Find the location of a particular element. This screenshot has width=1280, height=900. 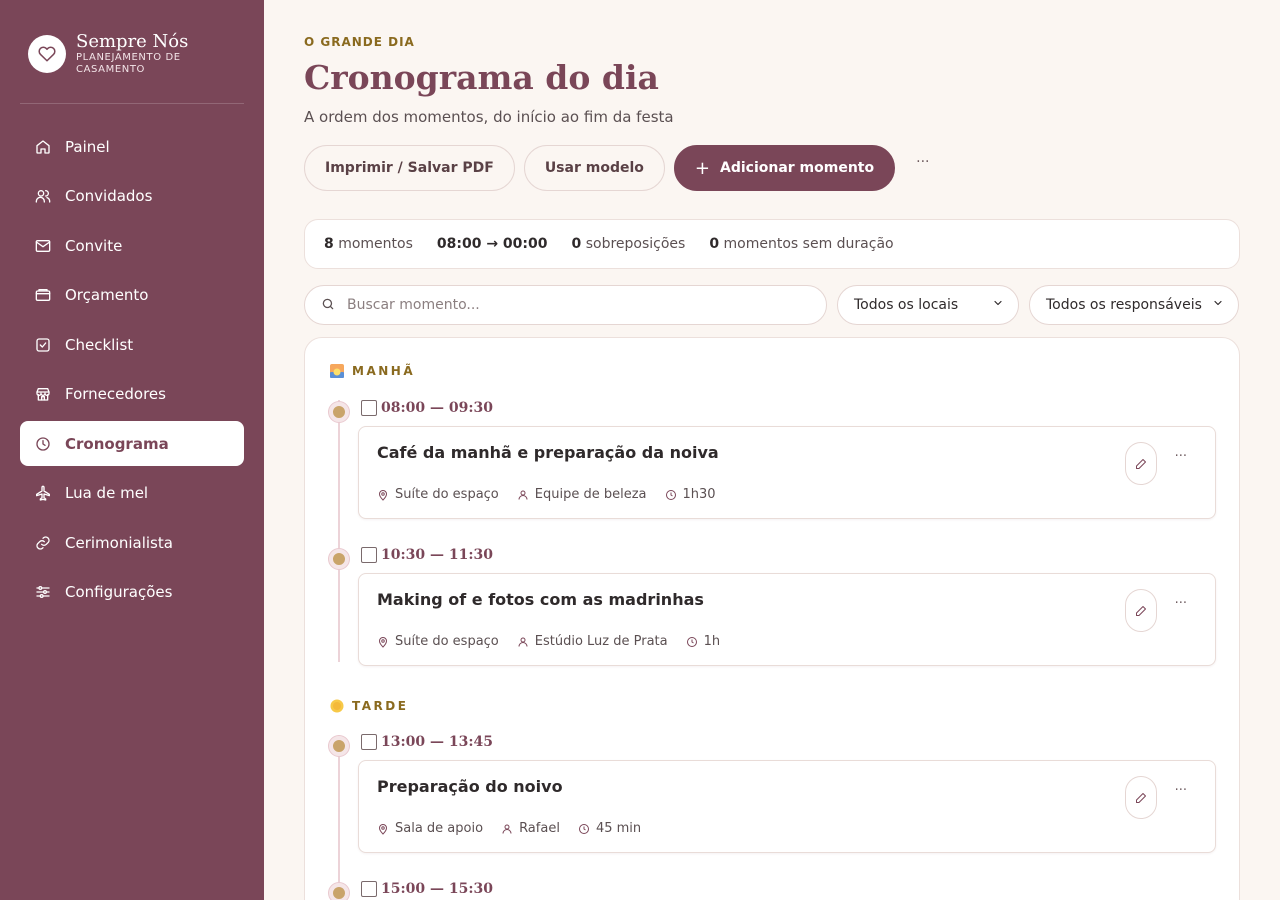

moment-duration: 1h is located at coordinates (703, 641).